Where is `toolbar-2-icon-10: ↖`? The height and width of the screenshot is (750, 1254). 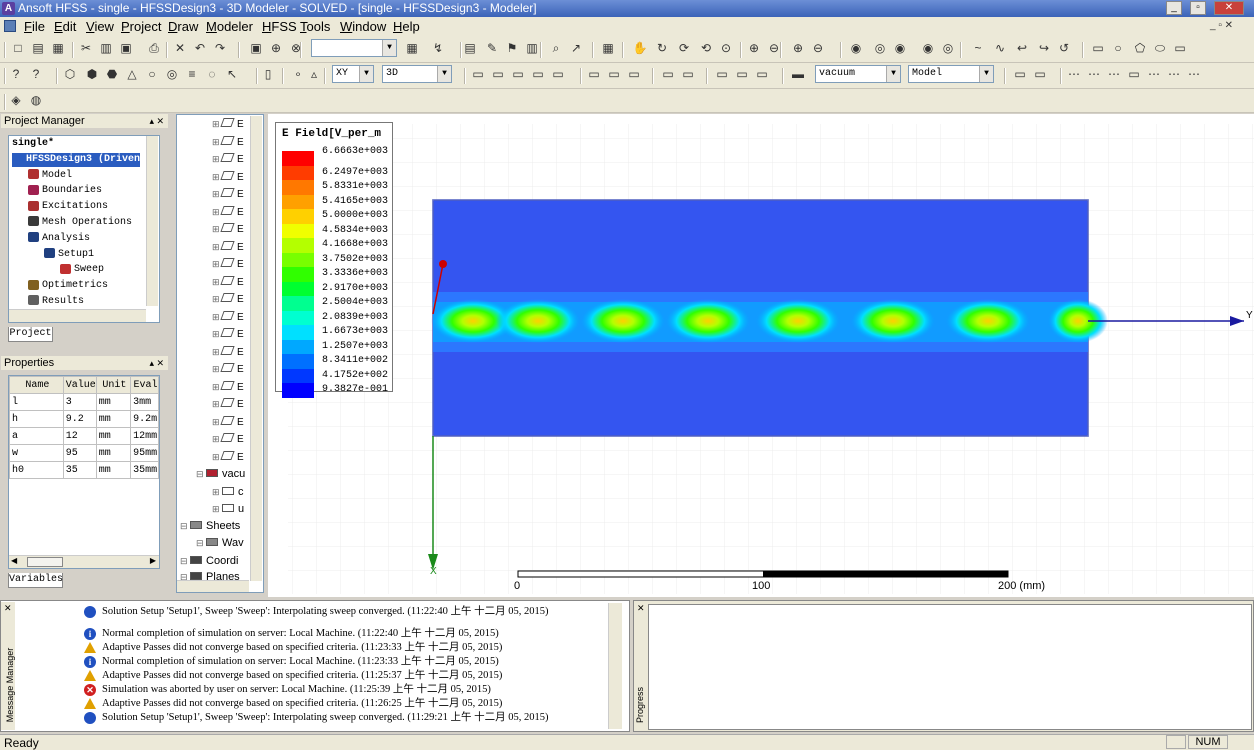
toolbar-2-icon-10: ↖ is located at coordinates (232, 74).